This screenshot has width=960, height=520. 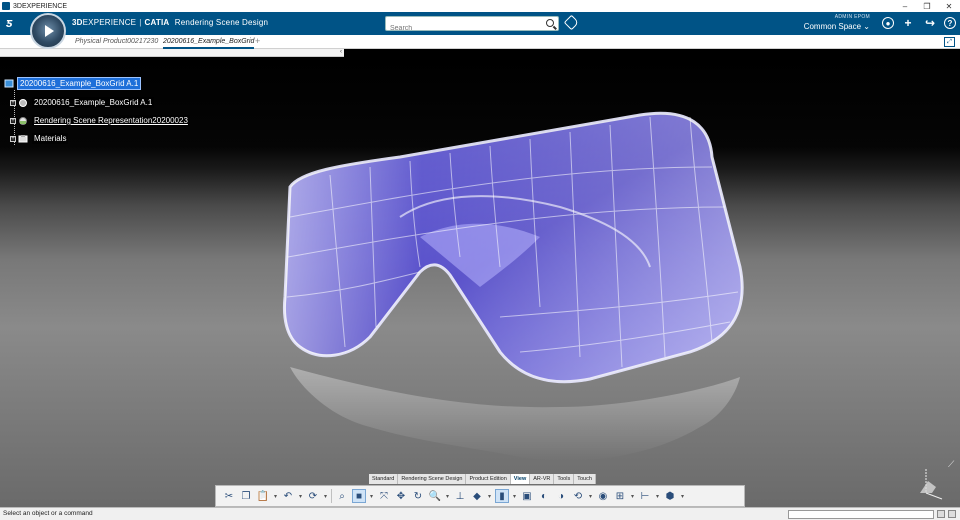 I want to click on expand-icon: ⤢, so click(x=949, y=42).